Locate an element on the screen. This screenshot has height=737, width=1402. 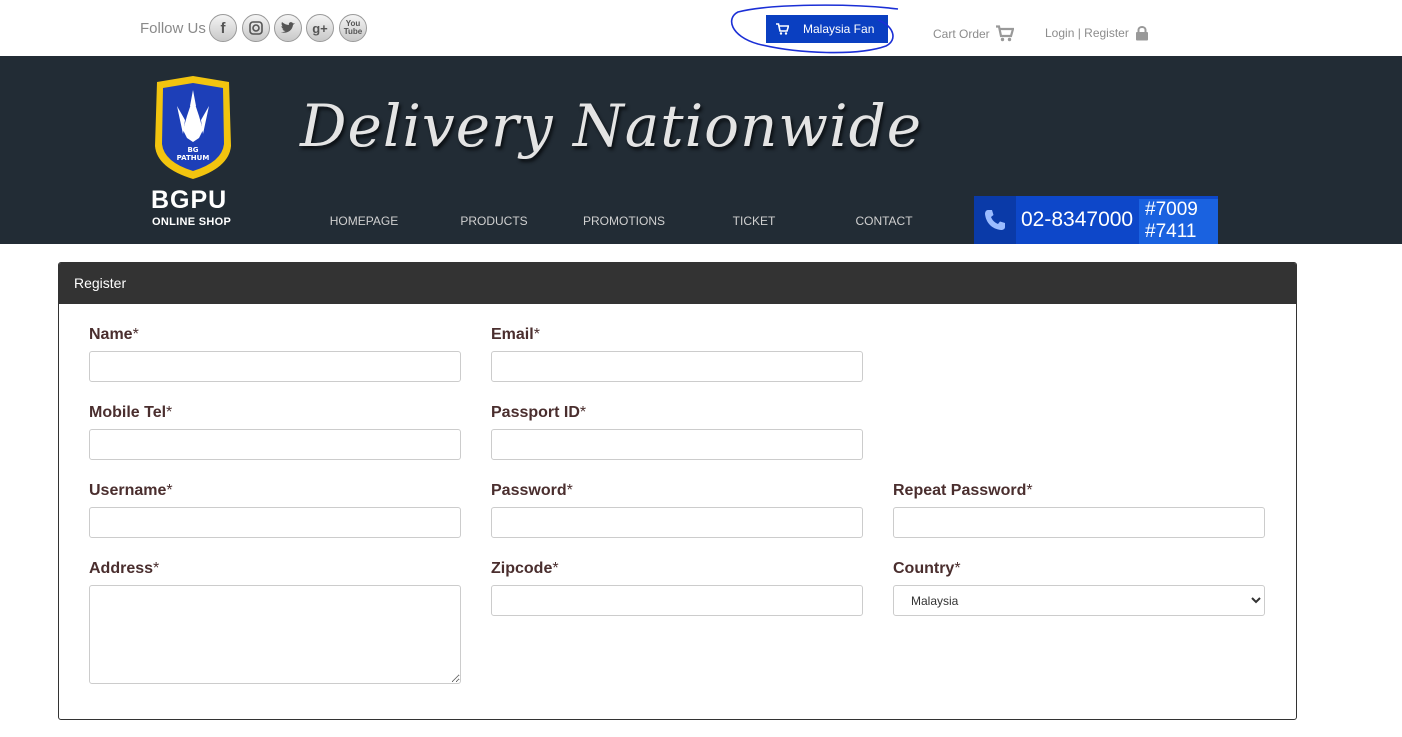
repeat-password-label: Repeat Password* is located at coordinates (963, 490).